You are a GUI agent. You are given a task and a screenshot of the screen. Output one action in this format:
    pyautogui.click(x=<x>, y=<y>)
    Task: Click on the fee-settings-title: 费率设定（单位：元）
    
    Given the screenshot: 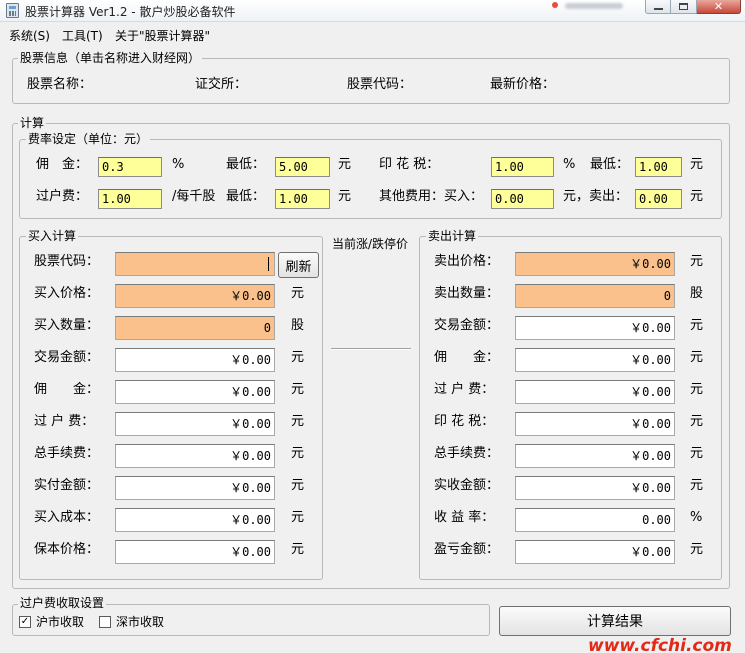 What is the action you would take?
    pyautogui.click(x=88, y=139)
    